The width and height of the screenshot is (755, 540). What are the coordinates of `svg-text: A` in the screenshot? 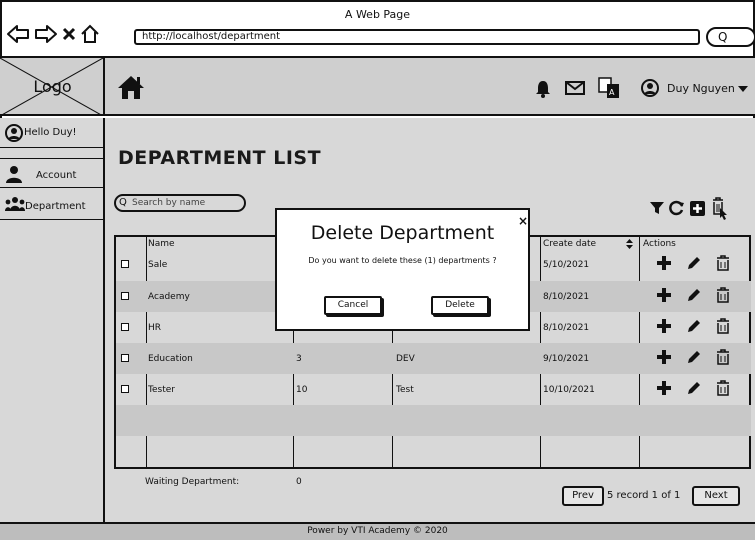 It's located at (612, 92).